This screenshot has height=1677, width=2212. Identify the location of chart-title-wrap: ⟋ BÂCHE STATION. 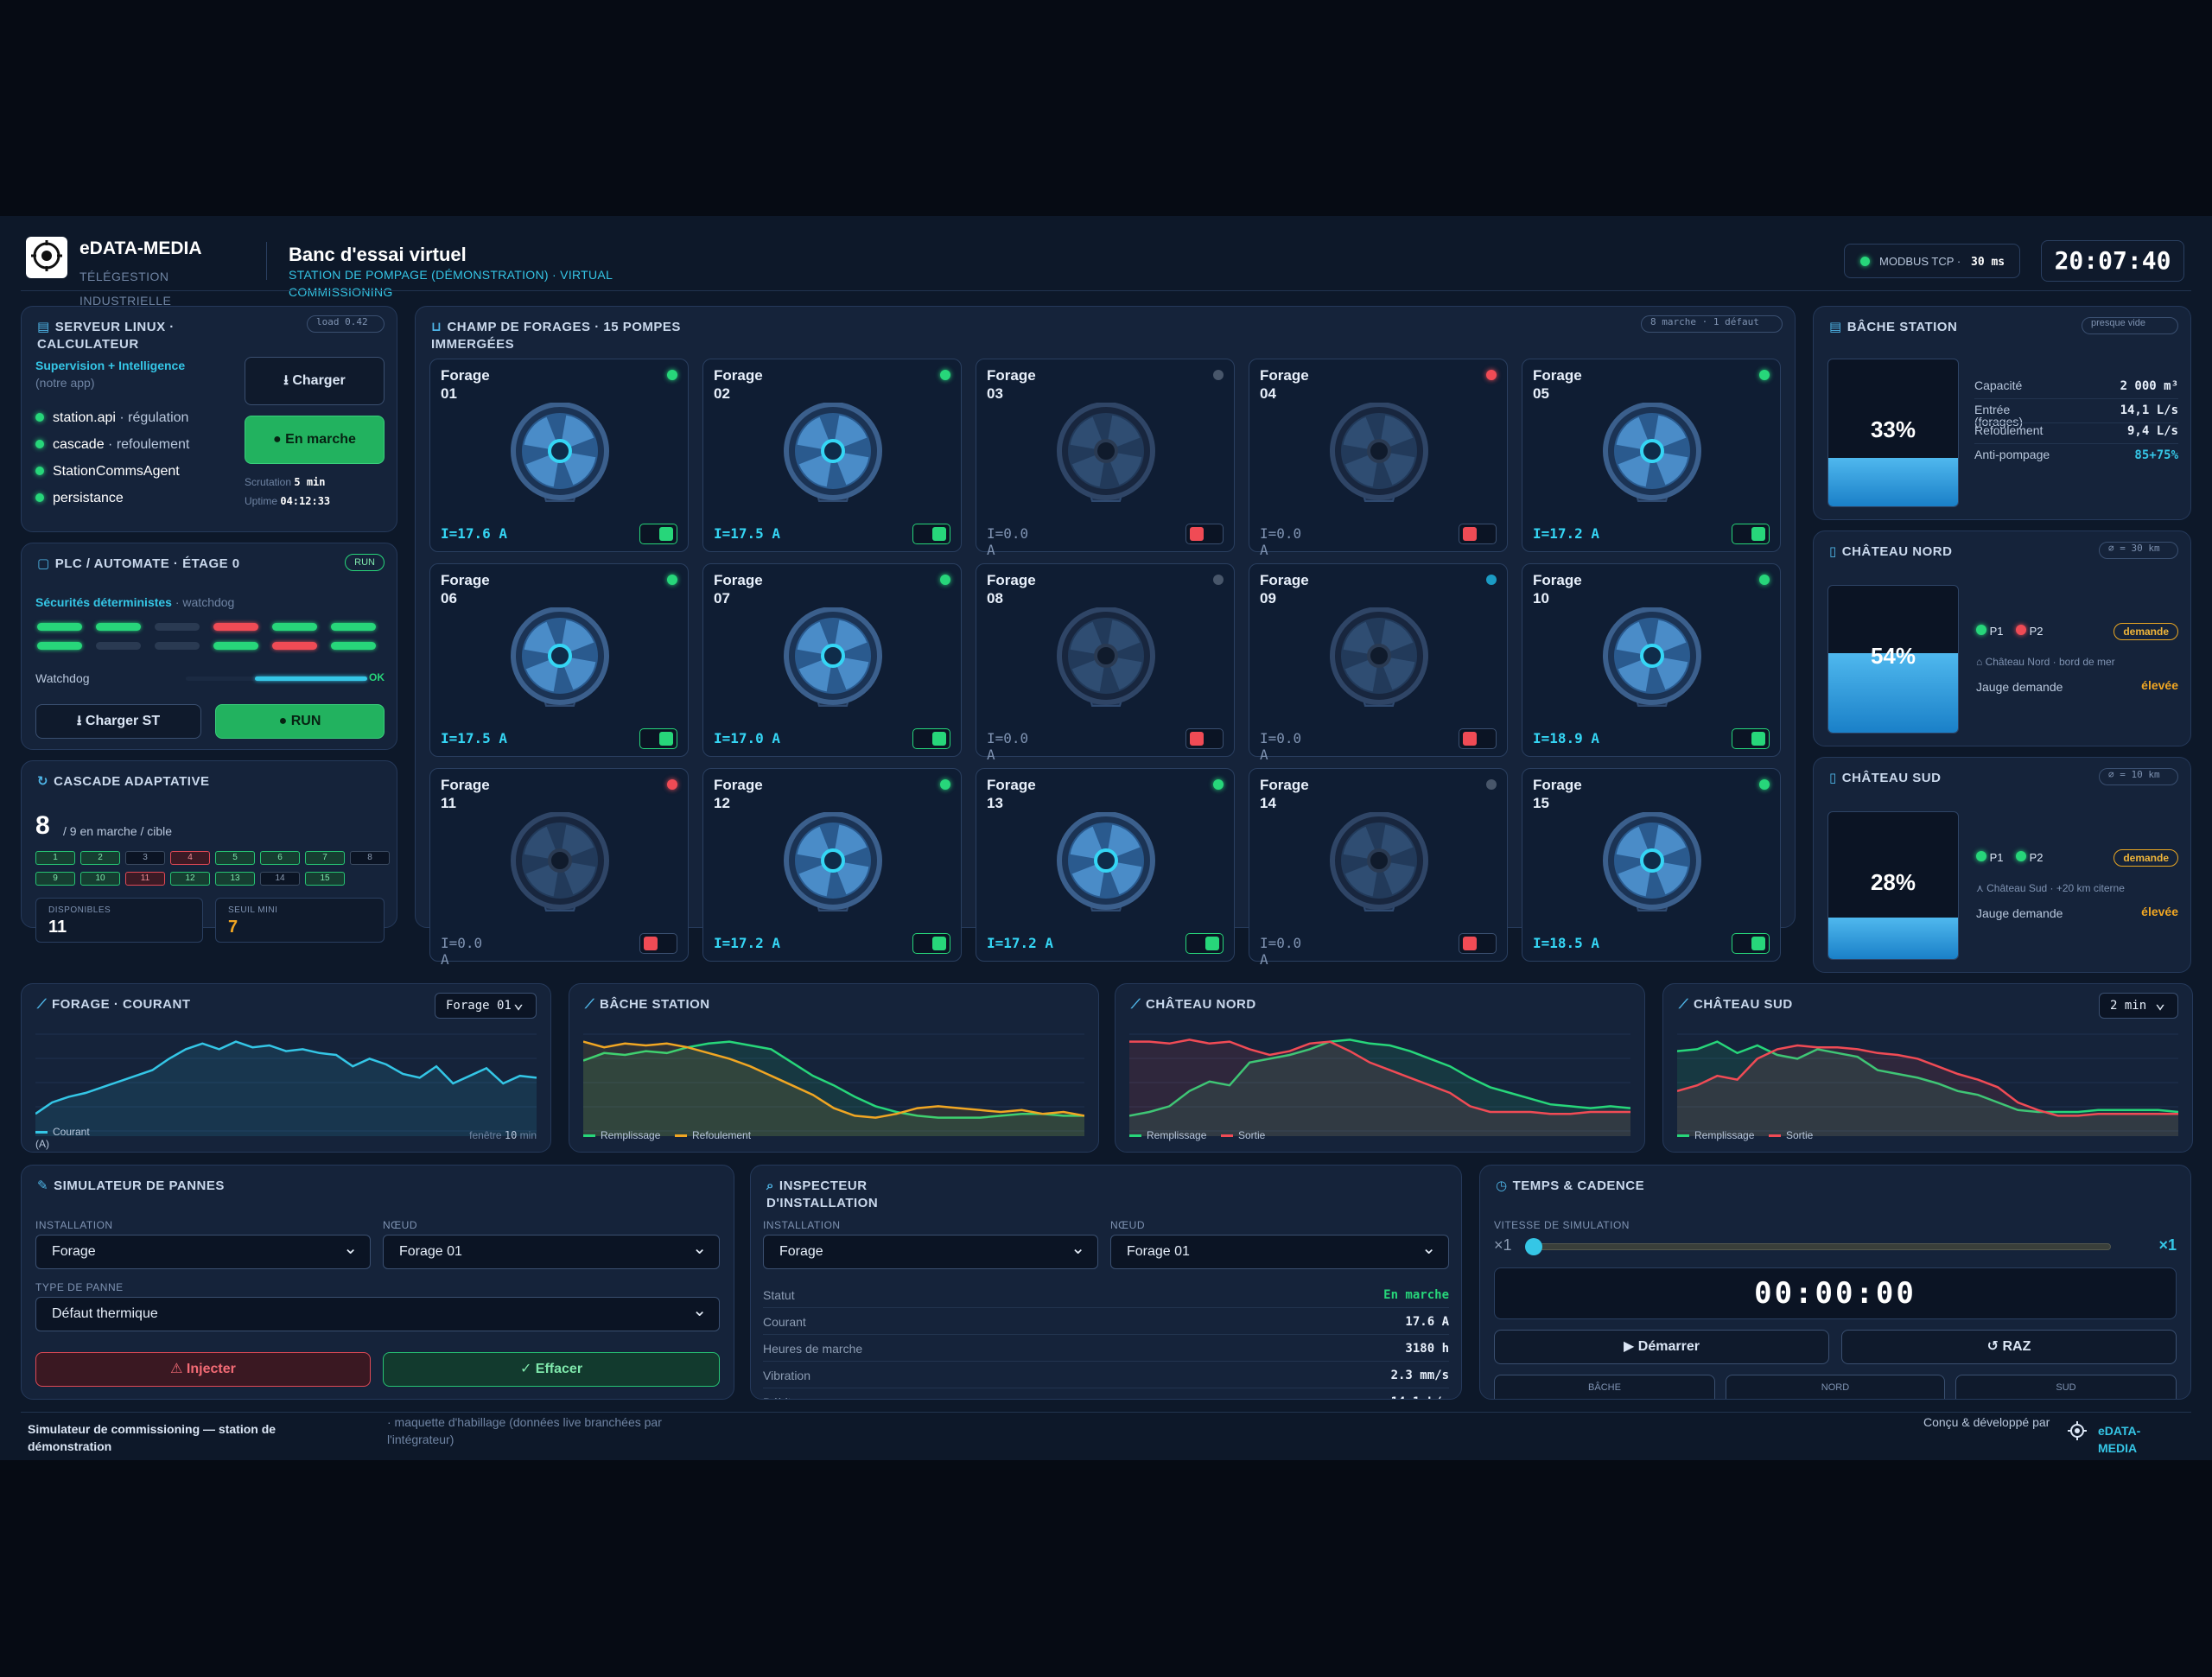
(671, 1004).